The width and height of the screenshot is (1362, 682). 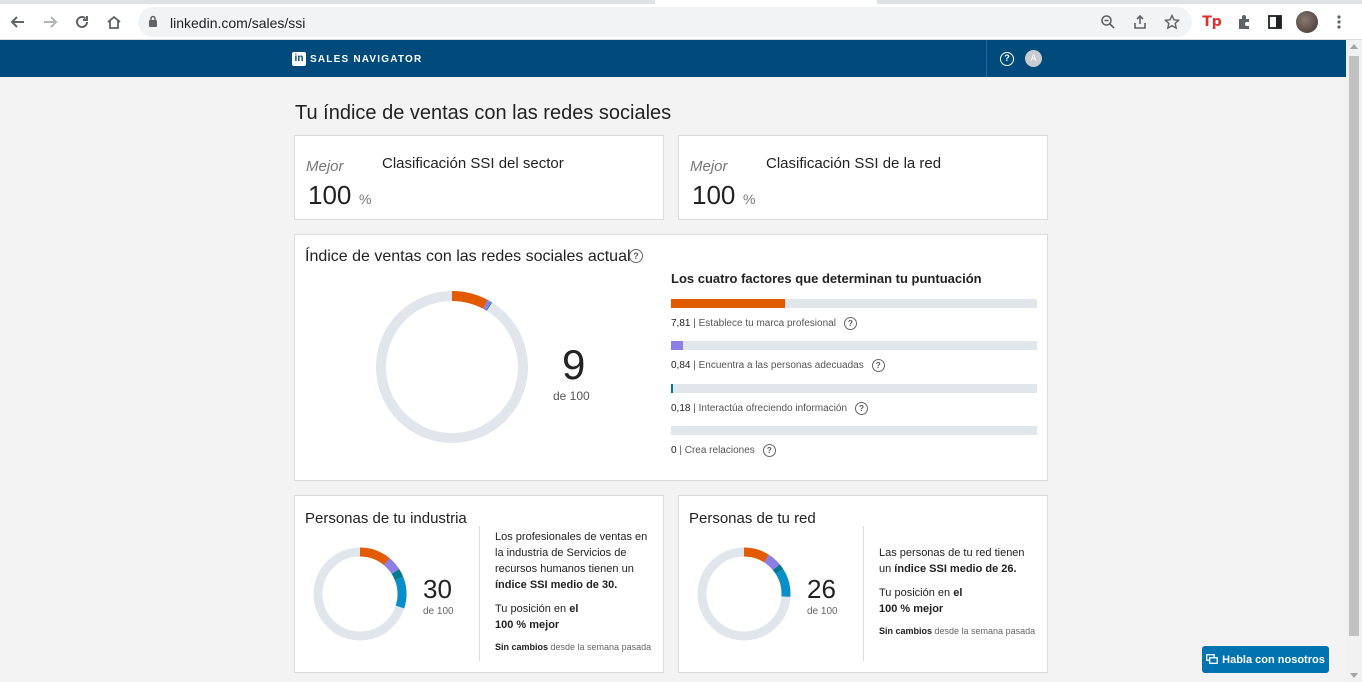 What do you see at coordinates (854, 314) in the screenshot?
I see `factor-brand: 7,81 | Establece tu marca profesional?` at bounding box center [854, 314].